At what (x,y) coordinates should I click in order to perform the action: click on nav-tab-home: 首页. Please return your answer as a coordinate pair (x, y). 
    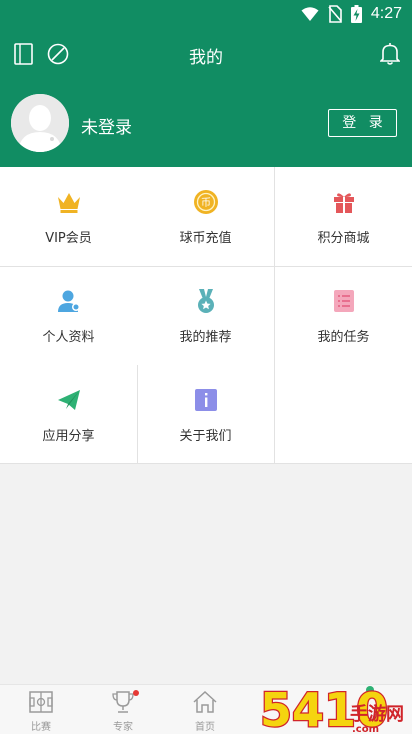
    Looking at the image, I should click on (205, 709).